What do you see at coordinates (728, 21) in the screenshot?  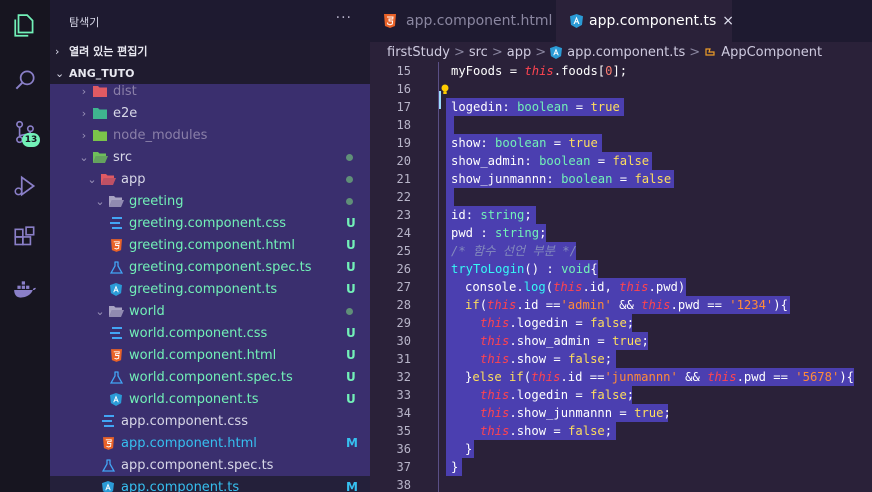 I see `close-icon: ×` at bounding box center [728, 21].